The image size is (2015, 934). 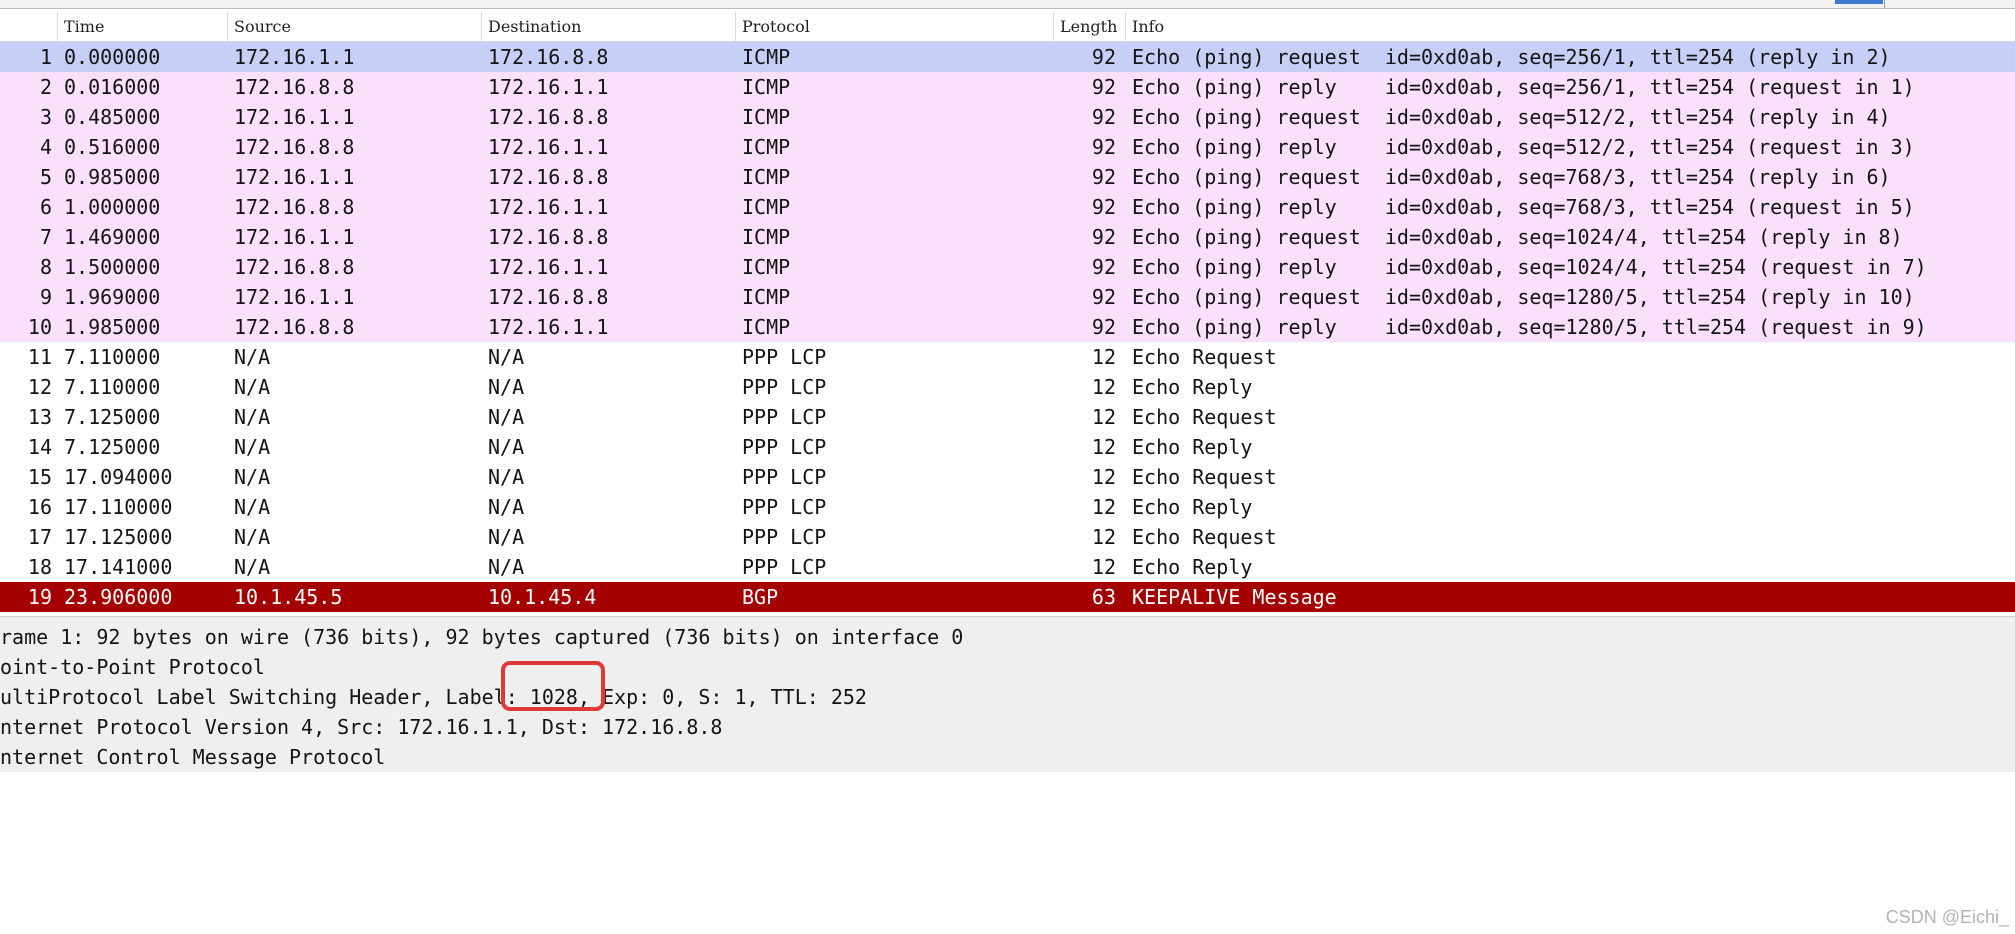 I want to click on packet-source: 172.16.8.8, so click(x=294, y=87).